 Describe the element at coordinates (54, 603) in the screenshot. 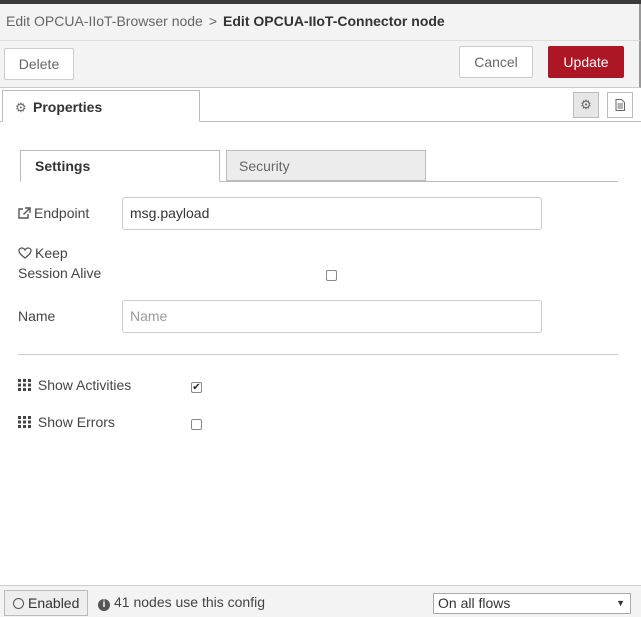

I see `enabled-label: Enabled` at that location.